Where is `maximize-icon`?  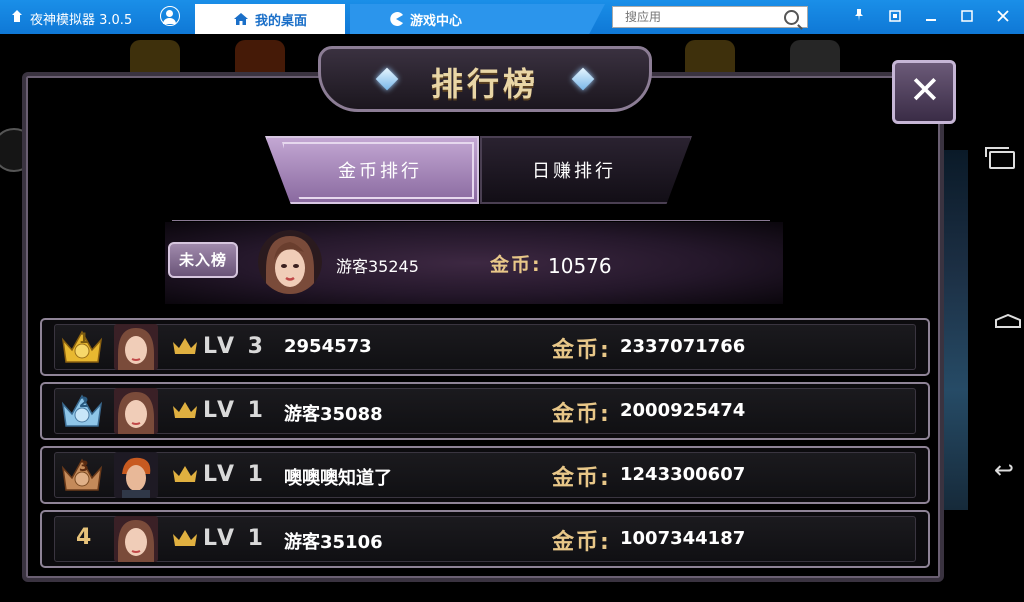 maximize-icon is located at coordinates (967, 17).